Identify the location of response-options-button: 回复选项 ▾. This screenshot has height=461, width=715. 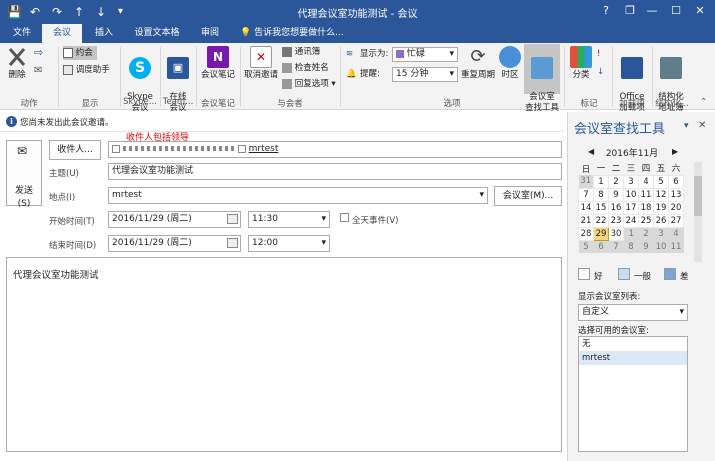
(309, 84).